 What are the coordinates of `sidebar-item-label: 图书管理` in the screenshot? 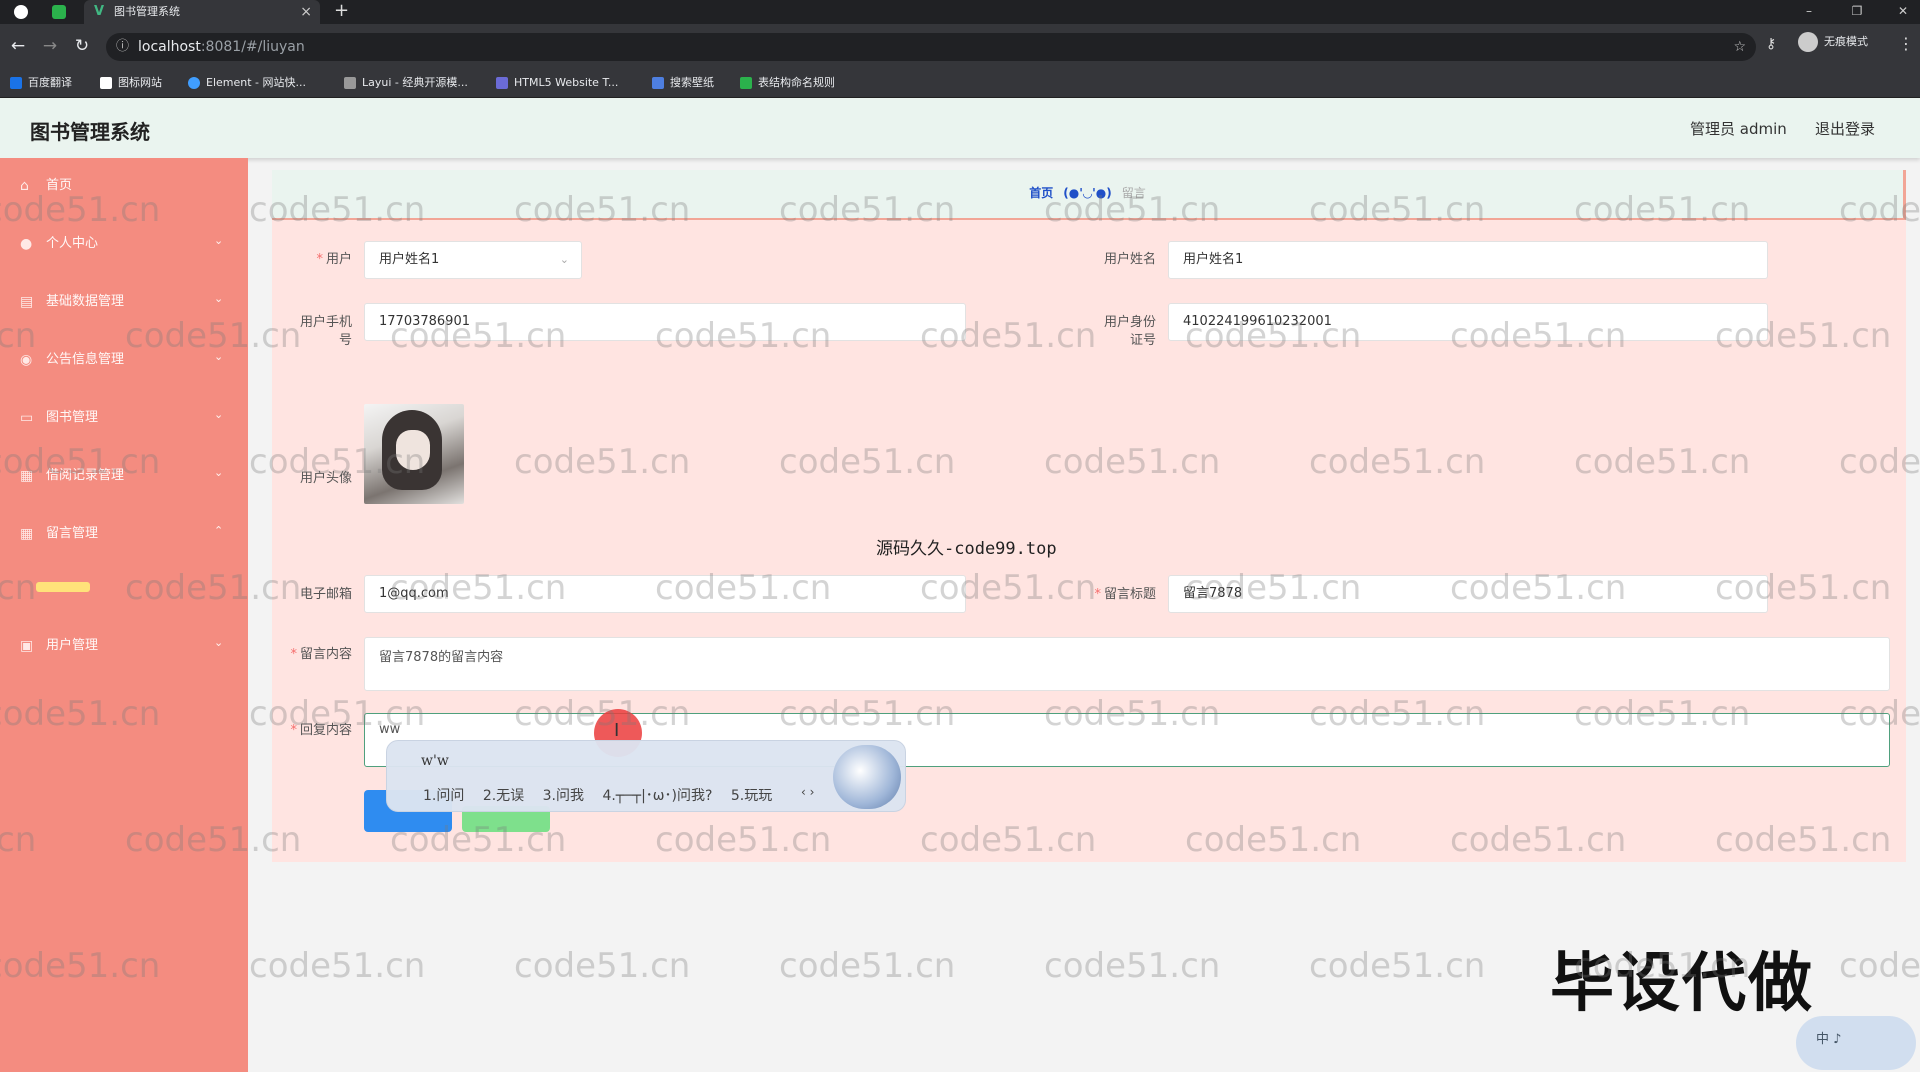 It's located at (72, 417).